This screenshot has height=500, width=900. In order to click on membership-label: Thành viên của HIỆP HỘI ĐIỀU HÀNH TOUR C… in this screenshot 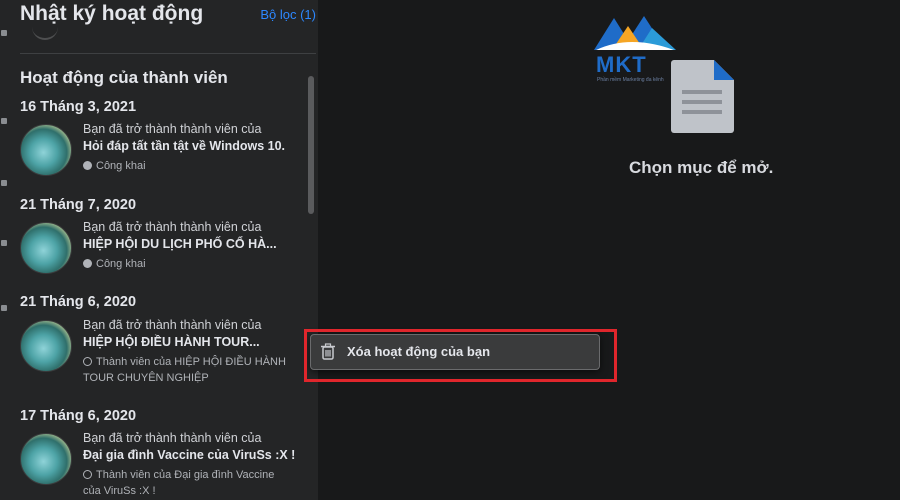, I will do `click(188, 370)`.